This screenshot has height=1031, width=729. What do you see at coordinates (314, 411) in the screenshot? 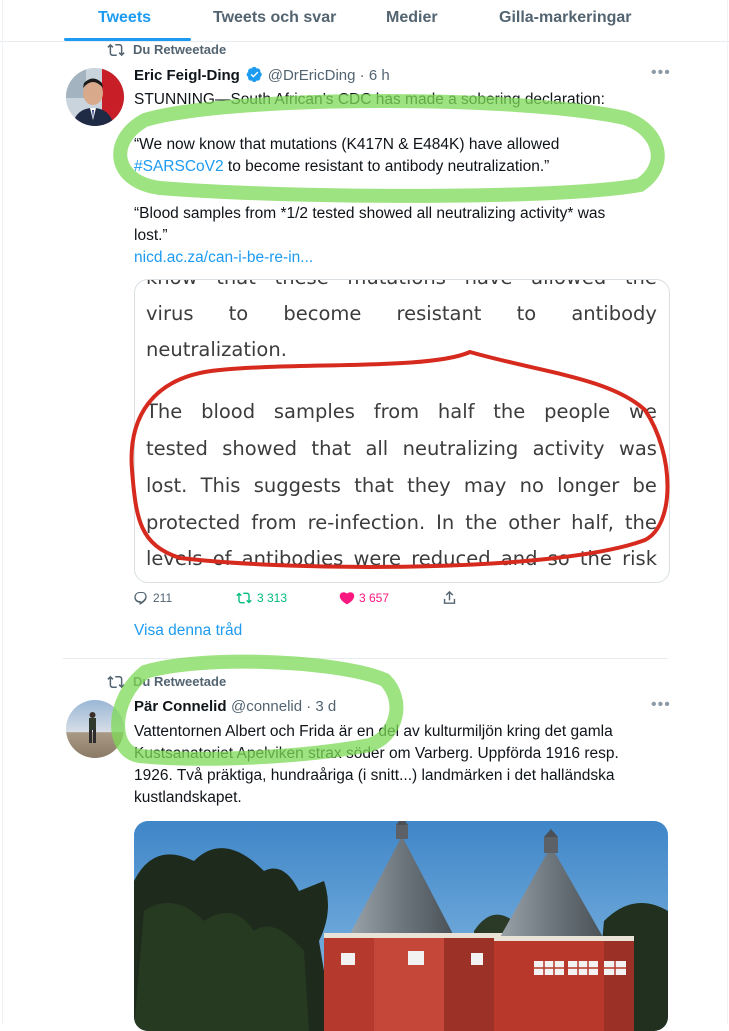
I see `card-word: samples` at bounding box center [314, 411].